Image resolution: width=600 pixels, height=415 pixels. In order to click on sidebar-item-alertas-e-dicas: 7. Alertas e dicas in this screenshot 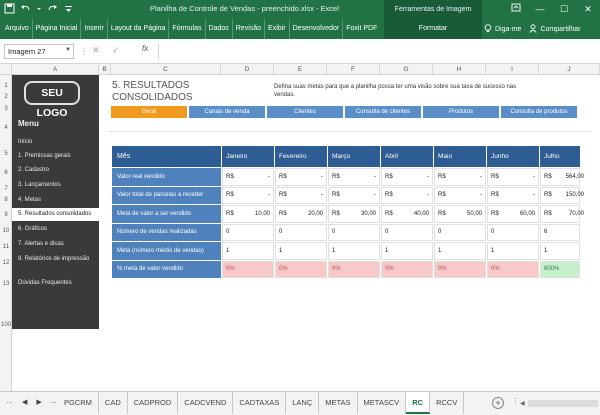, I will do `click(55, 244)`.